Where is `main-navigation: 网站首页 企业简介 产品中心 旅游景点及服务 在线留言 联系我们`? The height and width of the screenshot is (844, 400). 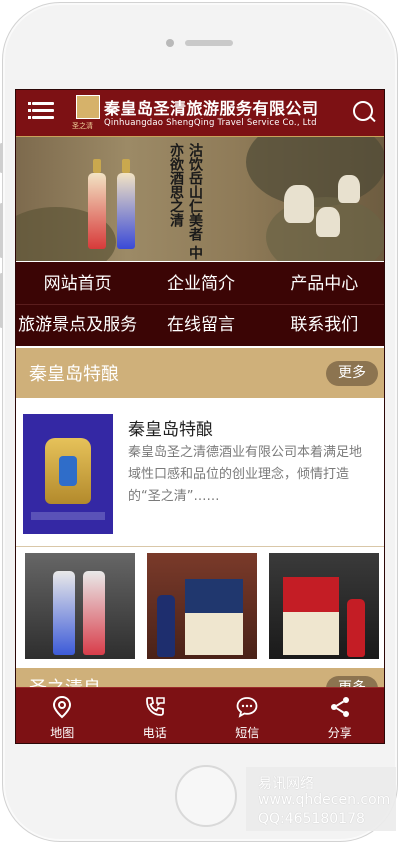
main-navigation: 网站首页 企业简介 产品中心 旅游景点及服务 在线留言 联系我们 is located at coordinates (200, 304).